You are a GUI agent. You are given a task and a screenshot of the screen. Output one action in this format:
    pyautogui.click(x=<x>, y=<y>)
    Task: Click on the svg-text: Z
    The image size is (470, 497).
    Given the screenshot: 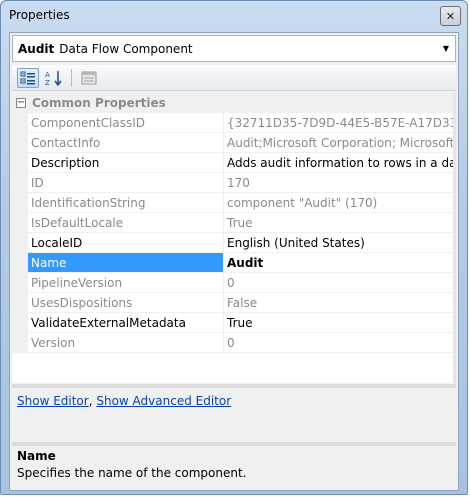 What is the action you would take?
    pyautogui.click(x=47, y=82)
    